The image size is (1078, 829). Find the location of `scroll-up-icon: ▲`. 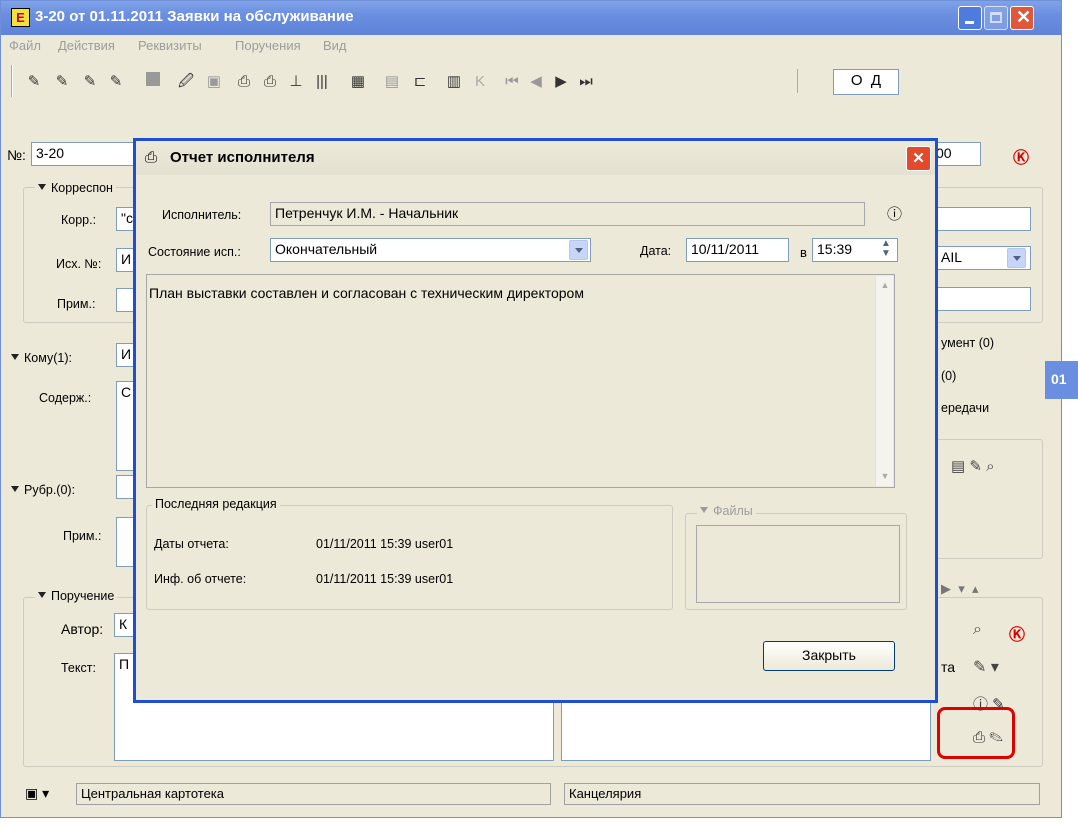

scroll-up-icon: ▲ is located at coordinates (885, 285).